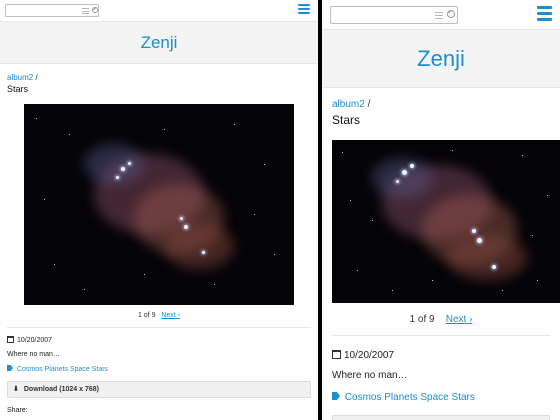 The image size is (560, 420). I want to click on download-label: Download (1024 x 768), so click(61, 389).